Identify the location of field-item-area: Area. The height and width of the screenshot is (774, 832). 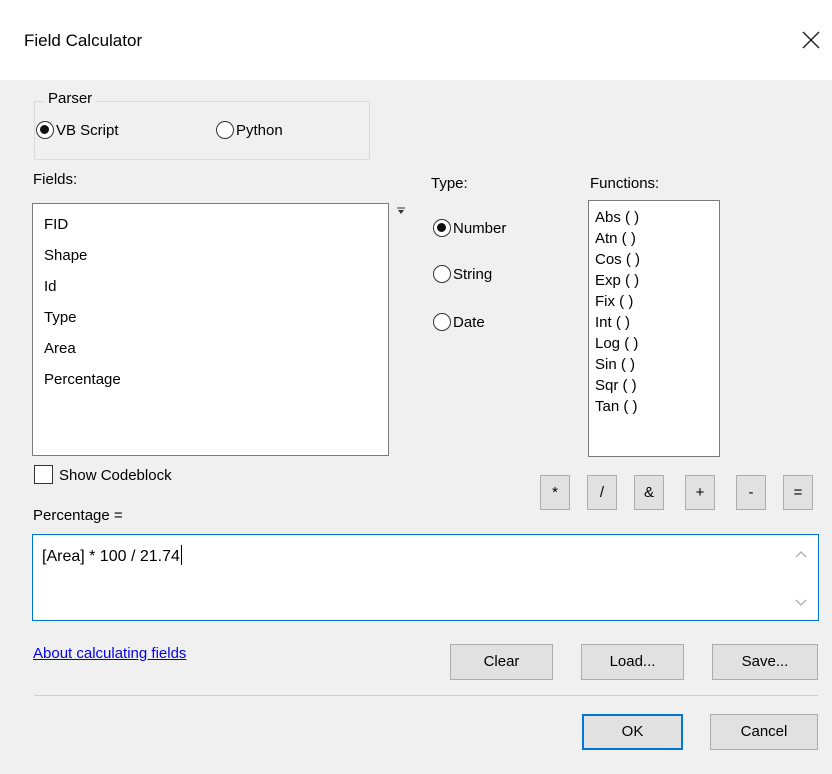
(60, 348).